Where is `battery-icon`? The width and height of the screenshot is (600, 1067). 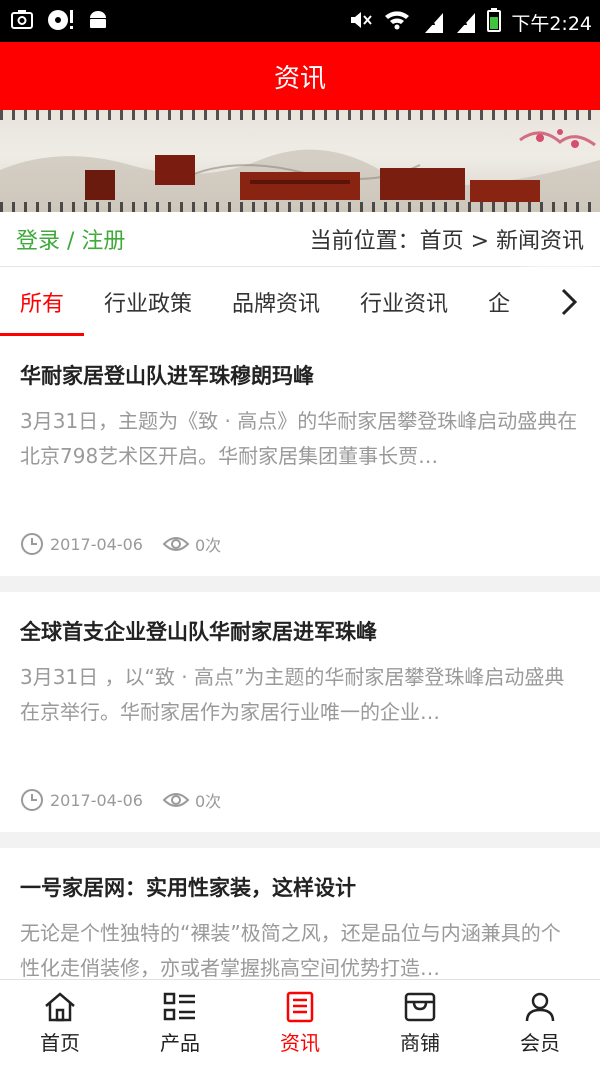 battery-icon is located at coordinates (494, 22).